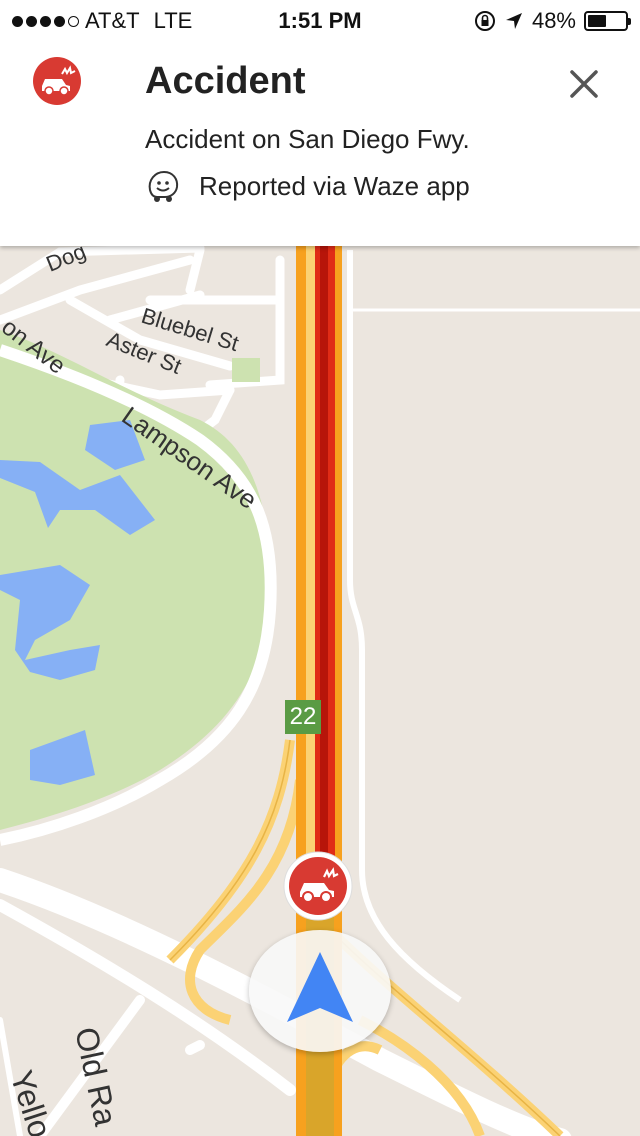 The height and width of the screenshot is (1136, 640). I want to click on route-shield: 22, so click(303, 717).